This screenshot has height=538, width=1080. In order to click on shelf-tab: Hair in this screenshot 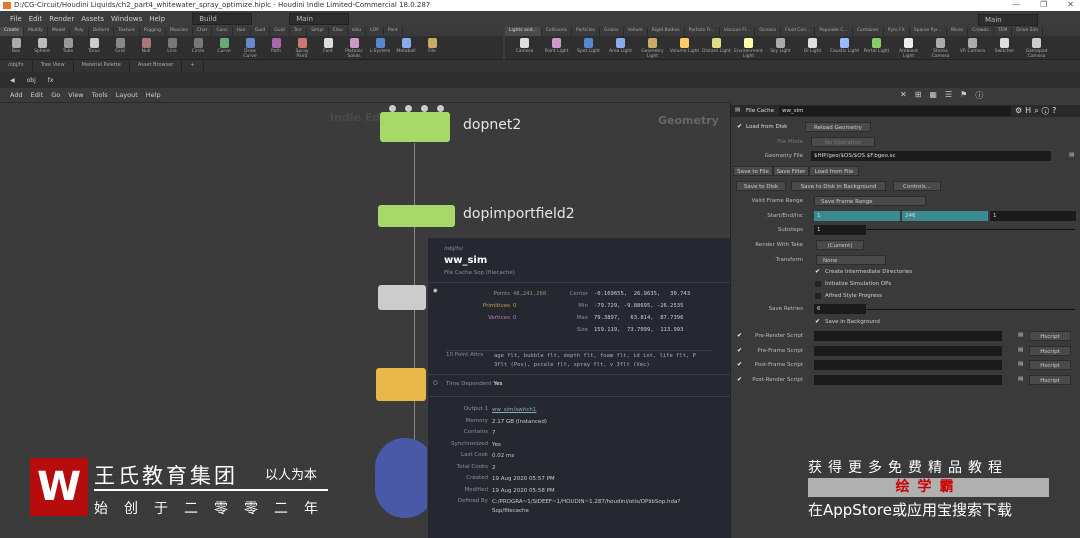, I will do `click(242, 31)`.